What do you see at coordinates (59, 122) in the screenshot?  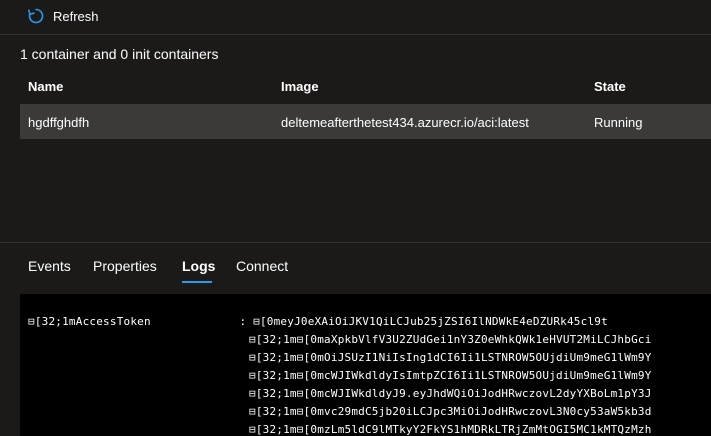 I see `container-name-cell: hgdffghdfh` at bounding box center [59, 122].